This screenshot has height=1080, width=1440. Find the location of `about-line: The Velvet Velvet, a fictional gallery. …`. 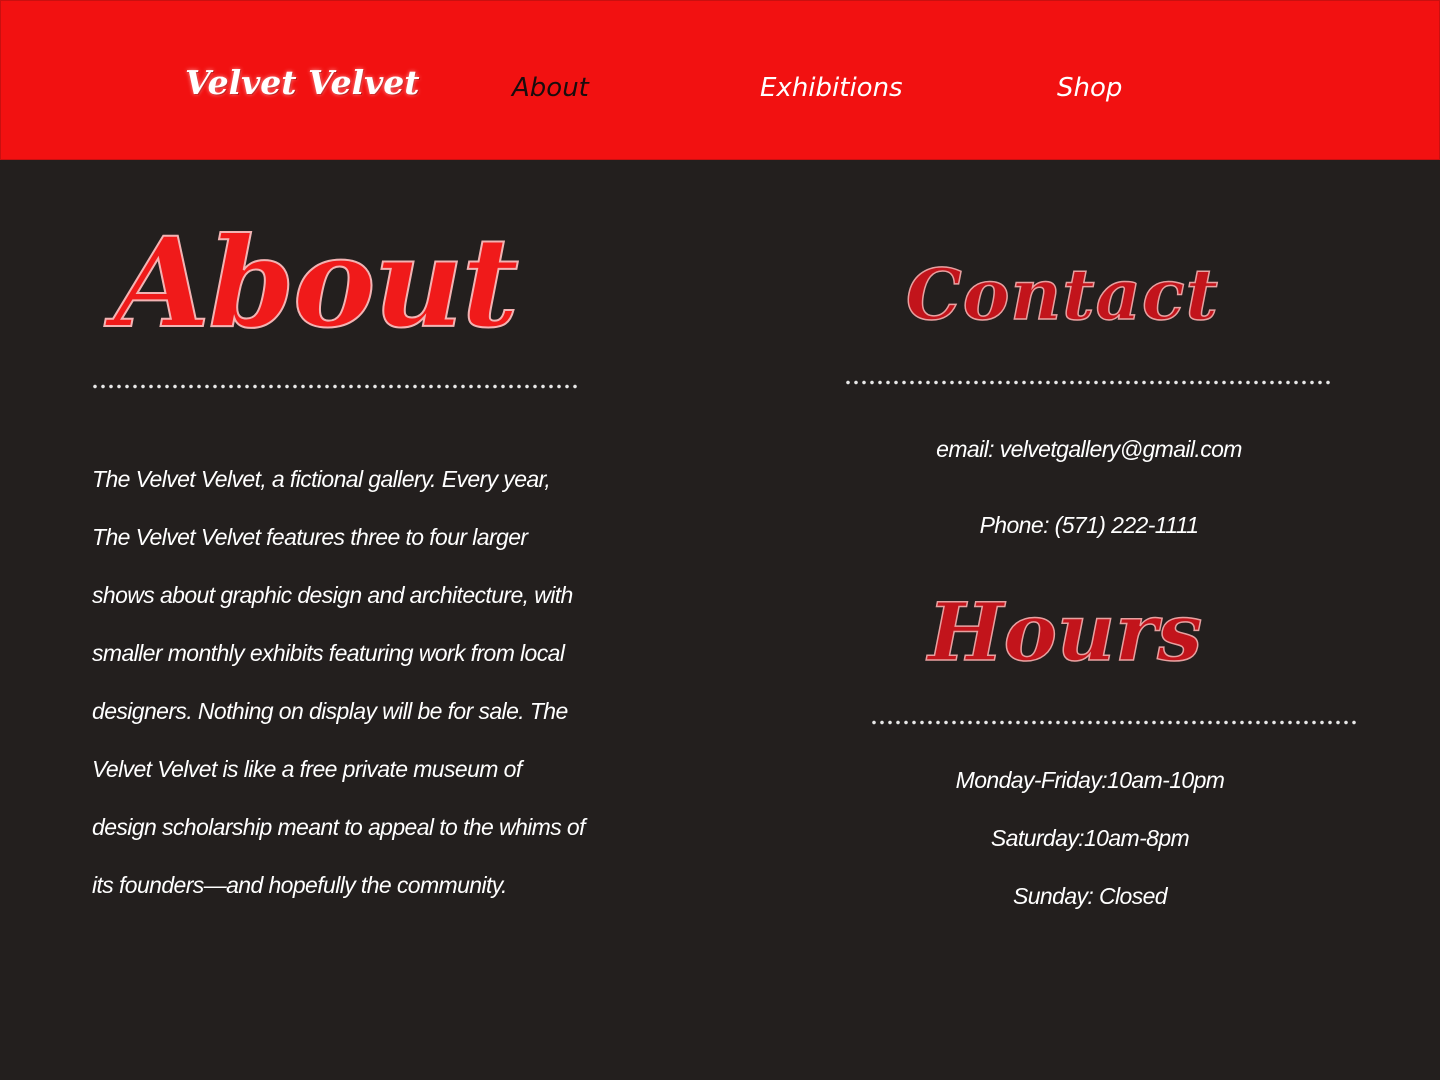

about-line: The Velvet Velvet, a fictional gallery. … is located at coordinates (321, 479).